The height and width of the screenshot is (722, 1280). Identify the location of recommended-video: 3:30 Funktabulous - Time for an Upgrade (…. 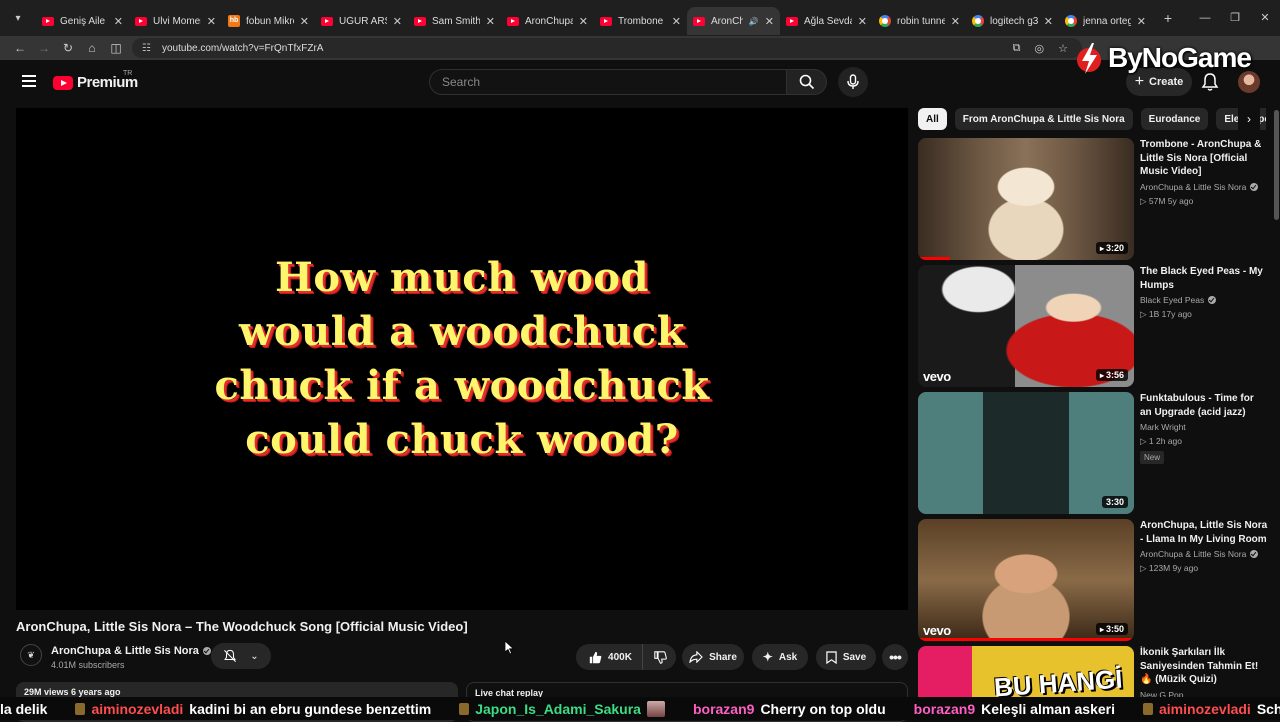
(1093, 453).